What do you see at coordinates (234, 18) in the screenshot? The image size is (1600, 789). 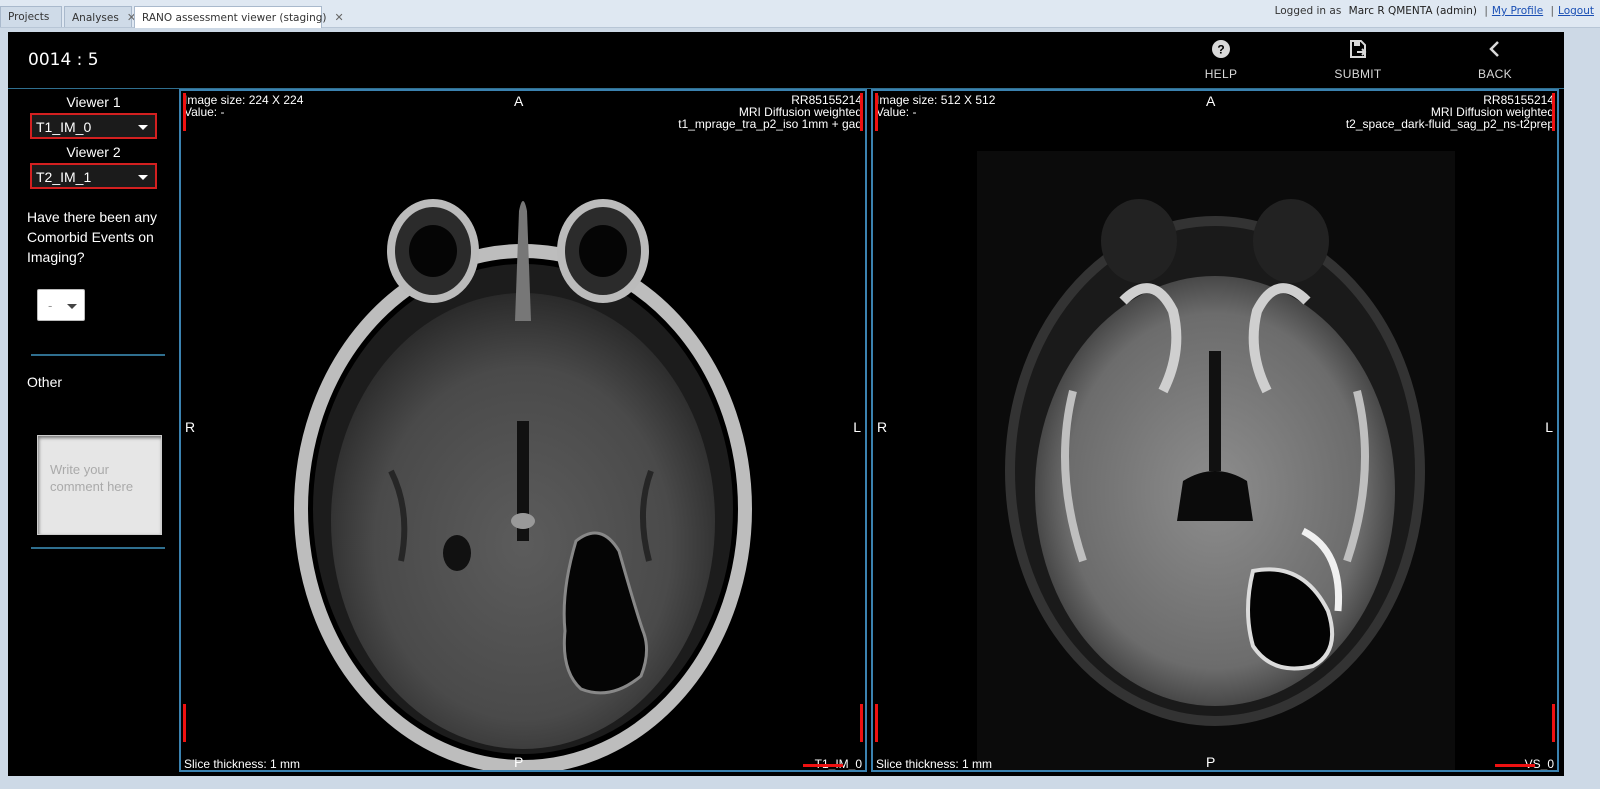 I see `tab-label: RANO assessment viewer (staging)` at bounding box center [234, 18].